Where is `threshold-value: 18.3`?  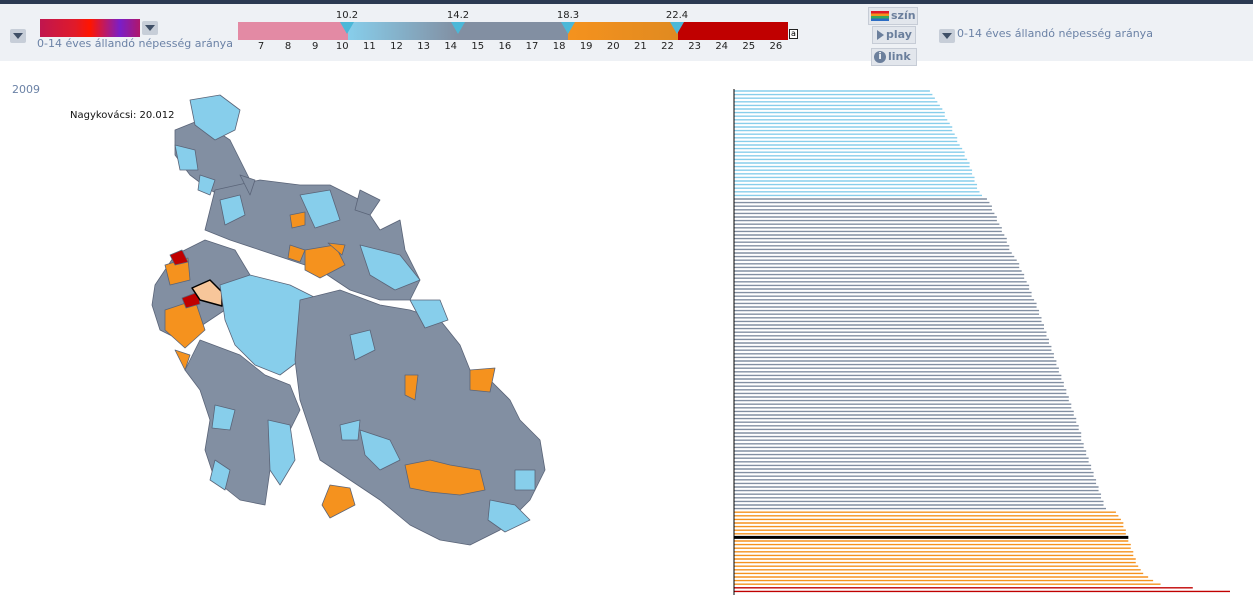
threshold-value: 18.3 is located at coordinates (568, 15).